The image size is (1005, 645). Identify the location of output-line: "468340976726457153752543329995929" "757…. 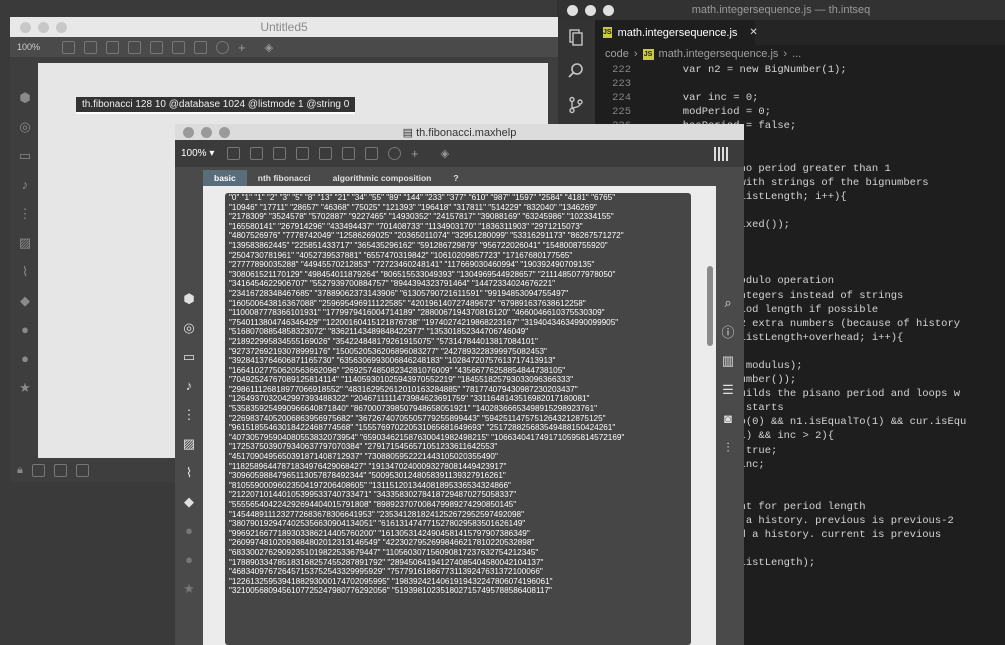
(386, 572).